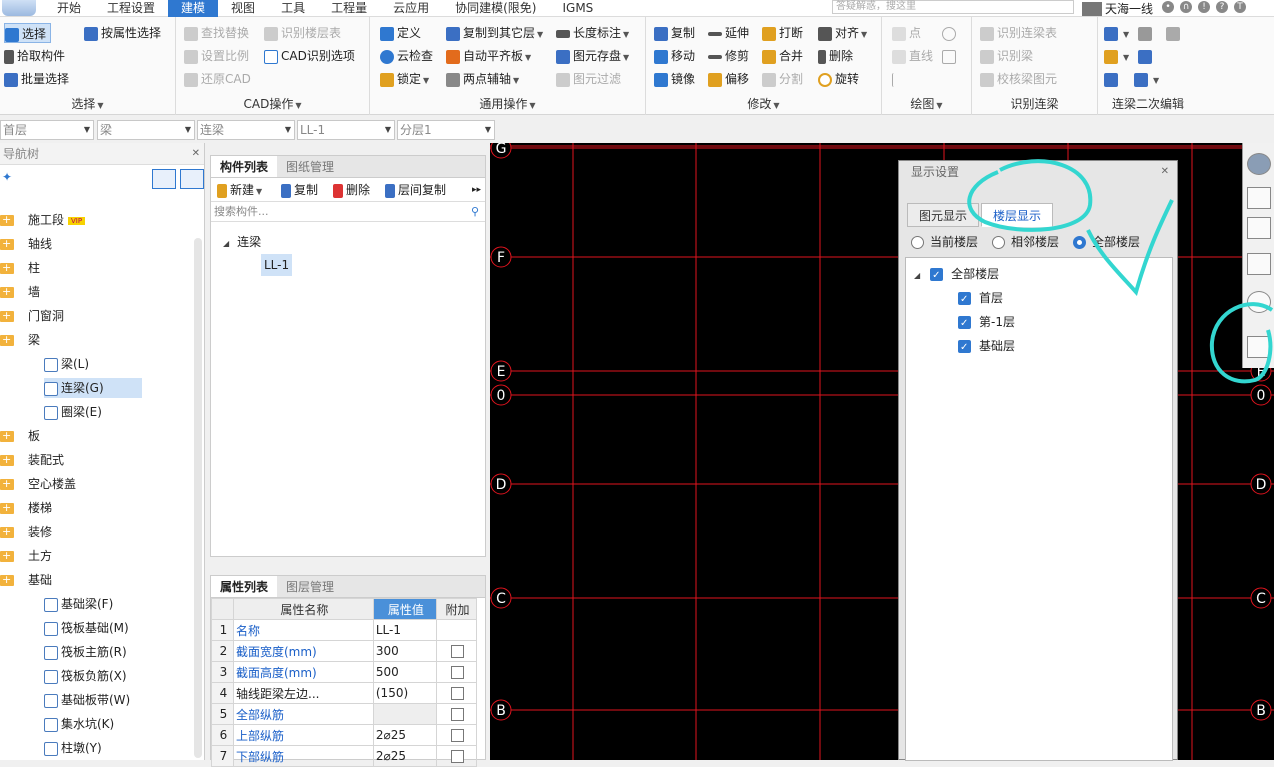 This screenshot has height=767, width=1274. What do you see at coordinates (476, 190) in the screenshot?
I see `more-icon: ▸▸` at bounding box center [476, 190].